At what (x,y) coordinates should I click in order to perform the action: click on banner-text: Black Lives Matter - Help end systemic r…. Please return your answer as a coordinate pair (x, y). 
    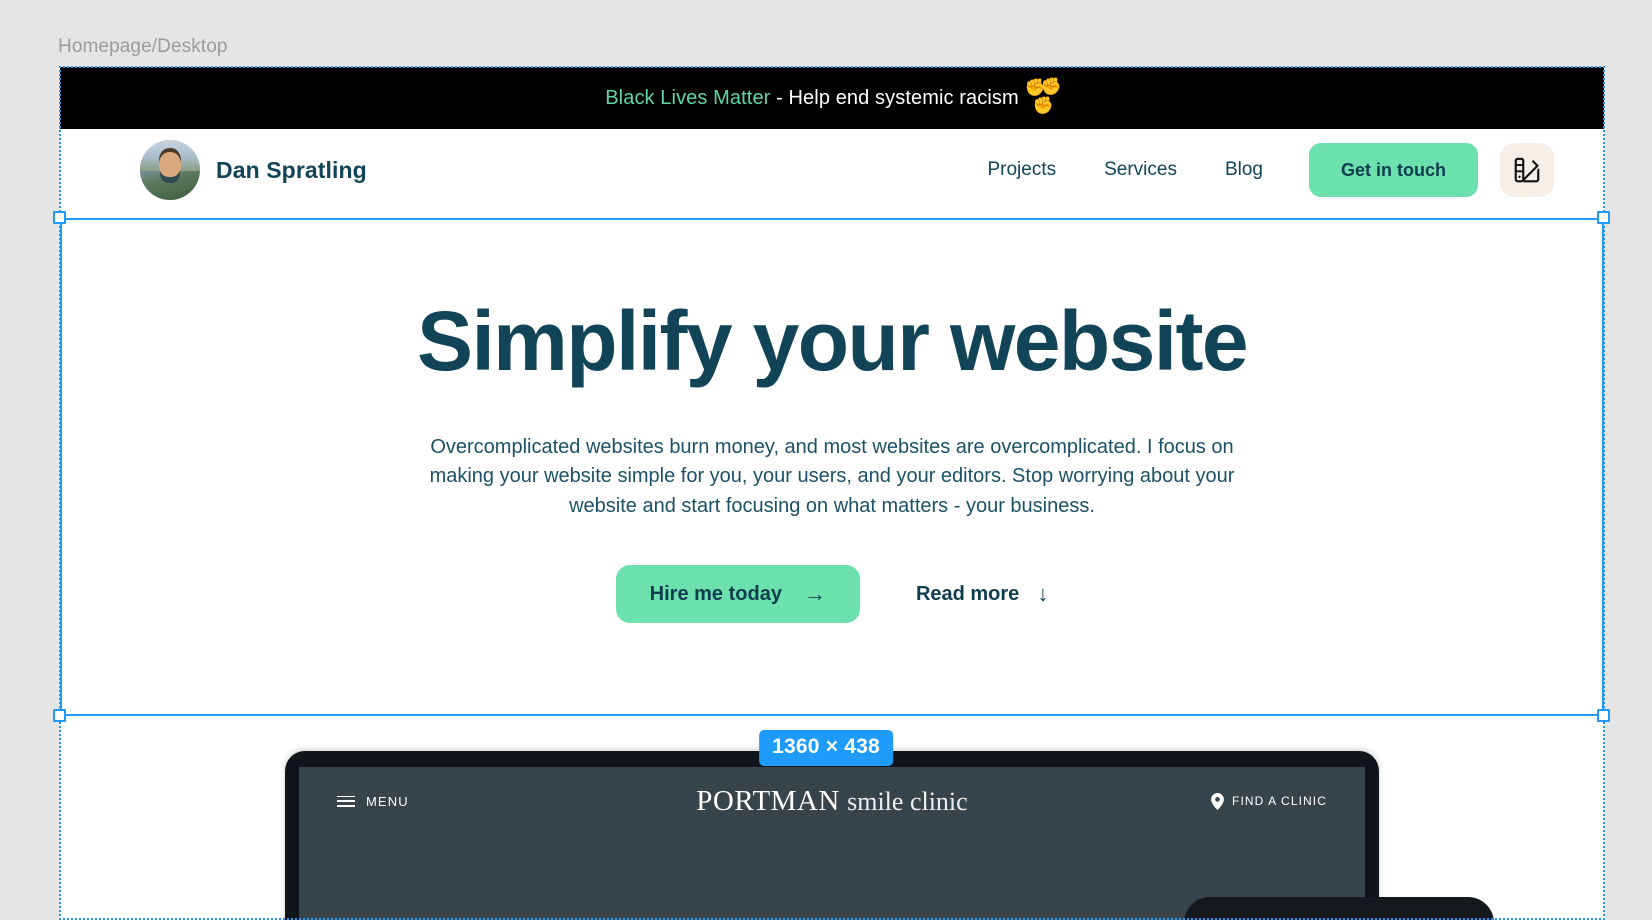
    Looking at the image, I should click on (812, 98).